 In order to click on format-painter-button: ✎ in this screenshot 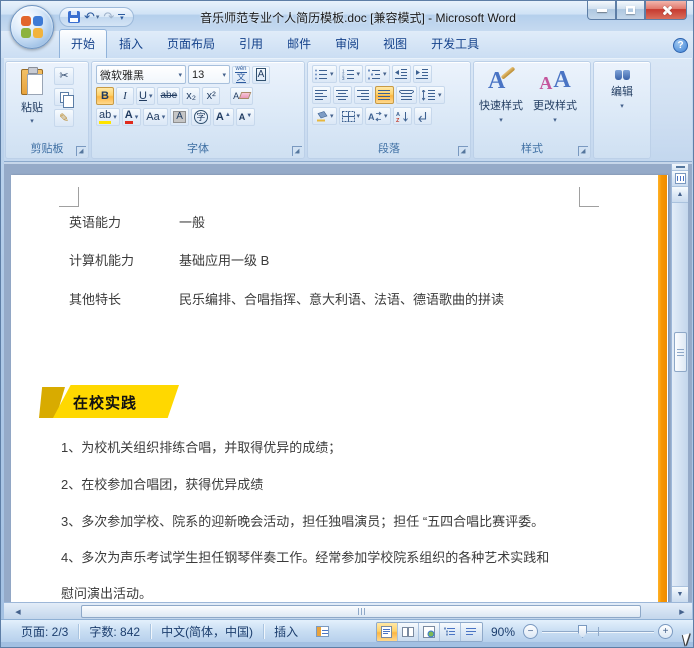, I will do `click(64, 118)`.